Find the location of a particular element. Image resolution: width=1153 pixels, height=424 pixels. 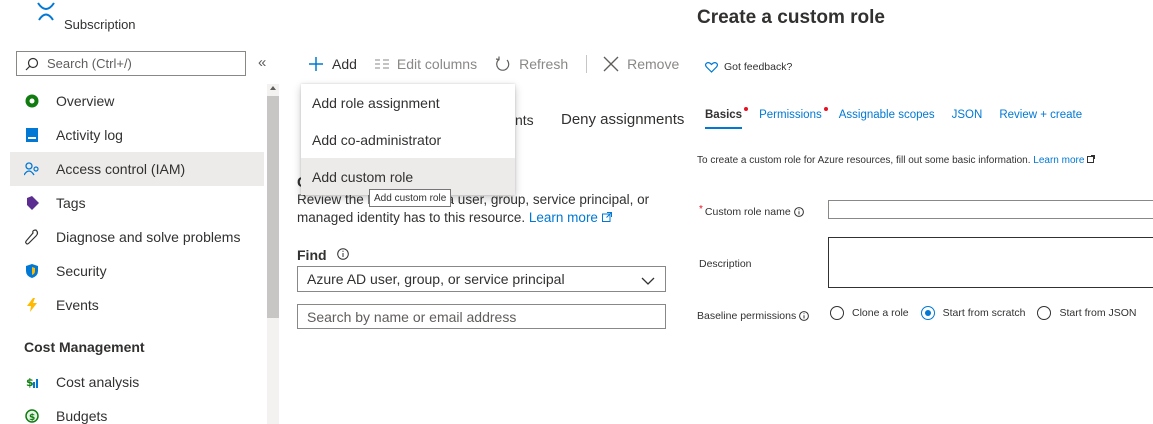

scroll-up-icon is located at coordinates (273, 88).